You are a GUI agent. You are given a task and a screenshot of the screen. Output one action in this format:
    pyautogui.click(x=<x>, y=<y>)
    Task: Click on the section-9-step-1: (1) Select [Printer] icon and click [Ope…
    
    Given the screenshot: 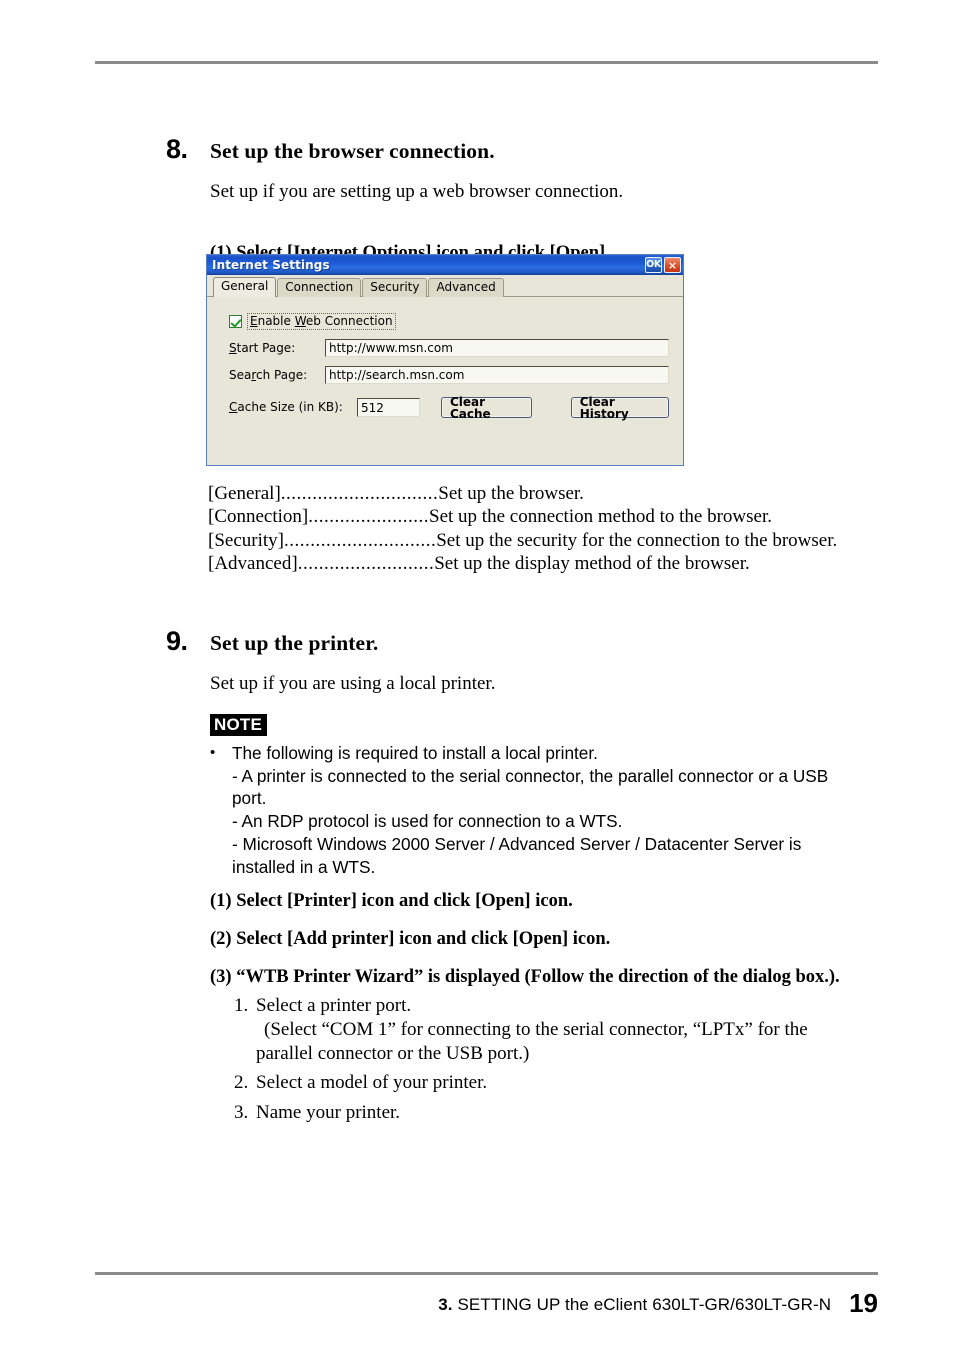 What is the action you would take?
    pyautogui.click(x=391, y=901)
    